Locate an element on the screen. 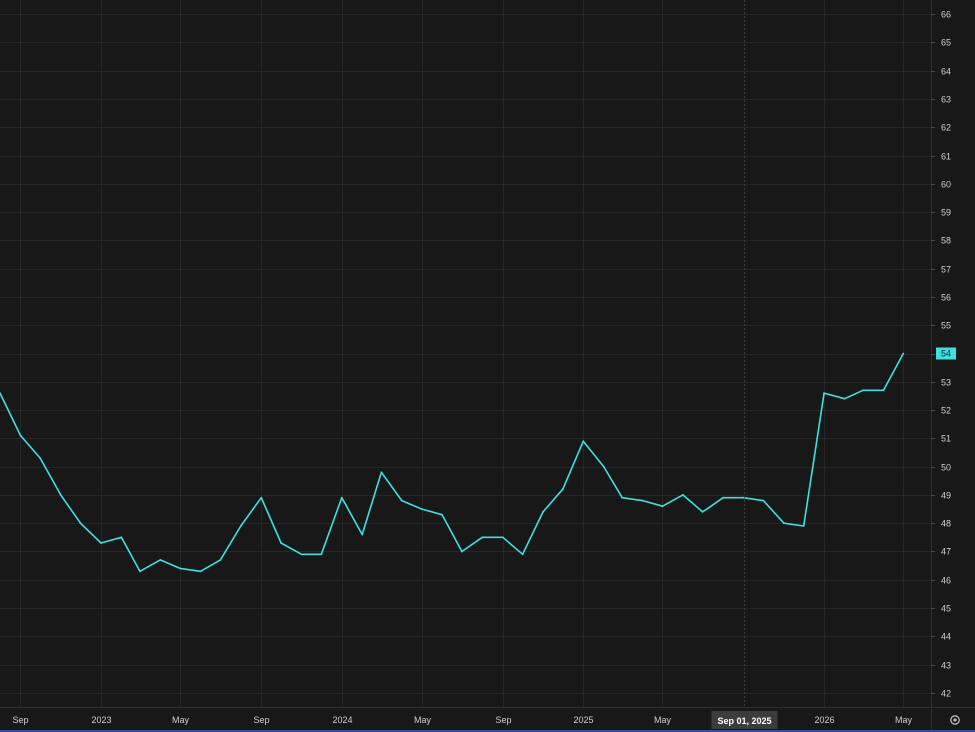 The width and height of the screenshot is (975, 732). y-tick-label: 63 is located at coordinates (946, 100).